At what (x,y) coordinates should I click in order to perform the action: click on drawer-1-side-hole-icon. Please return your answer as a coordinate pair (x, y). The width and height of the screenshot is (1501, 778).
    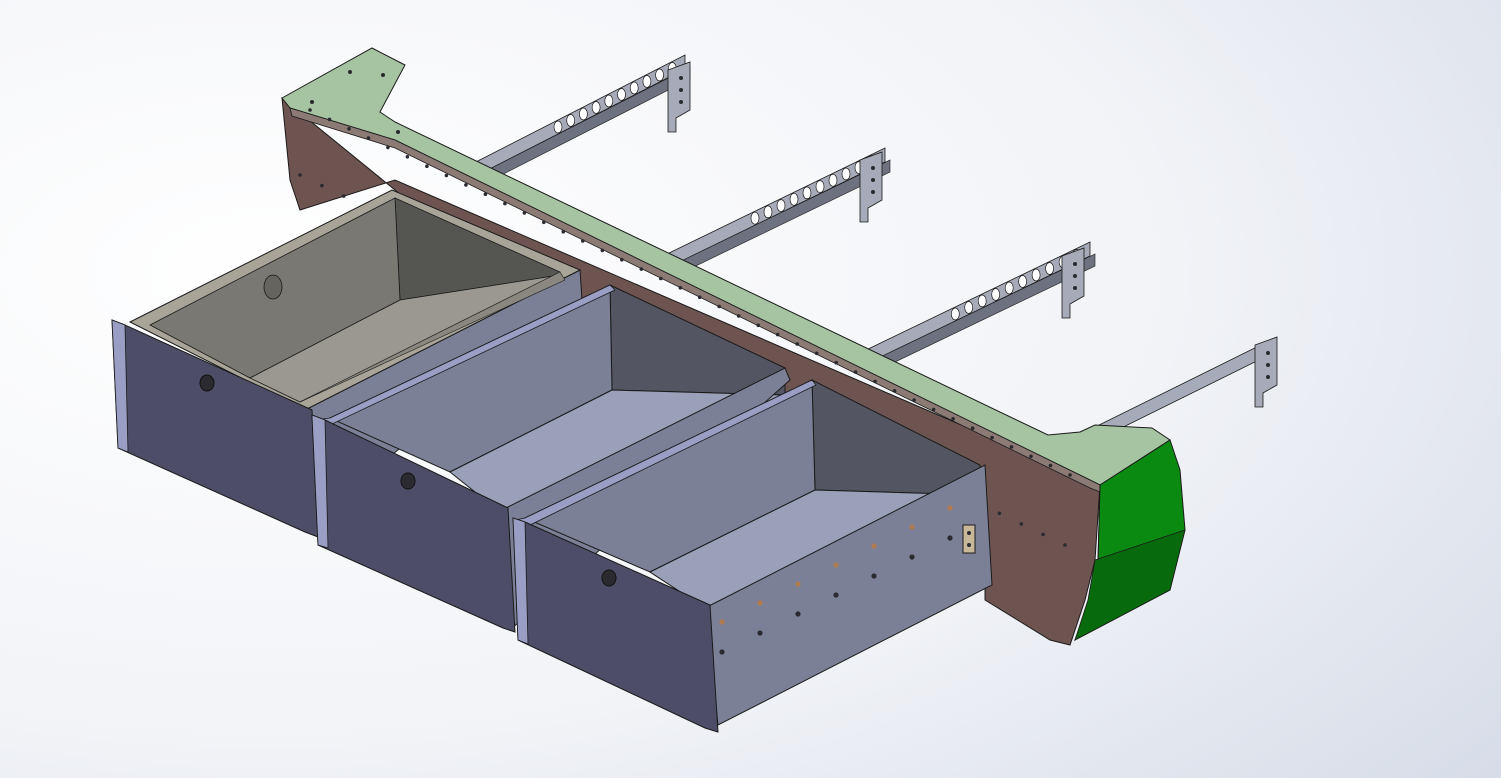
    Looking at the image, I should click on (273, 287).